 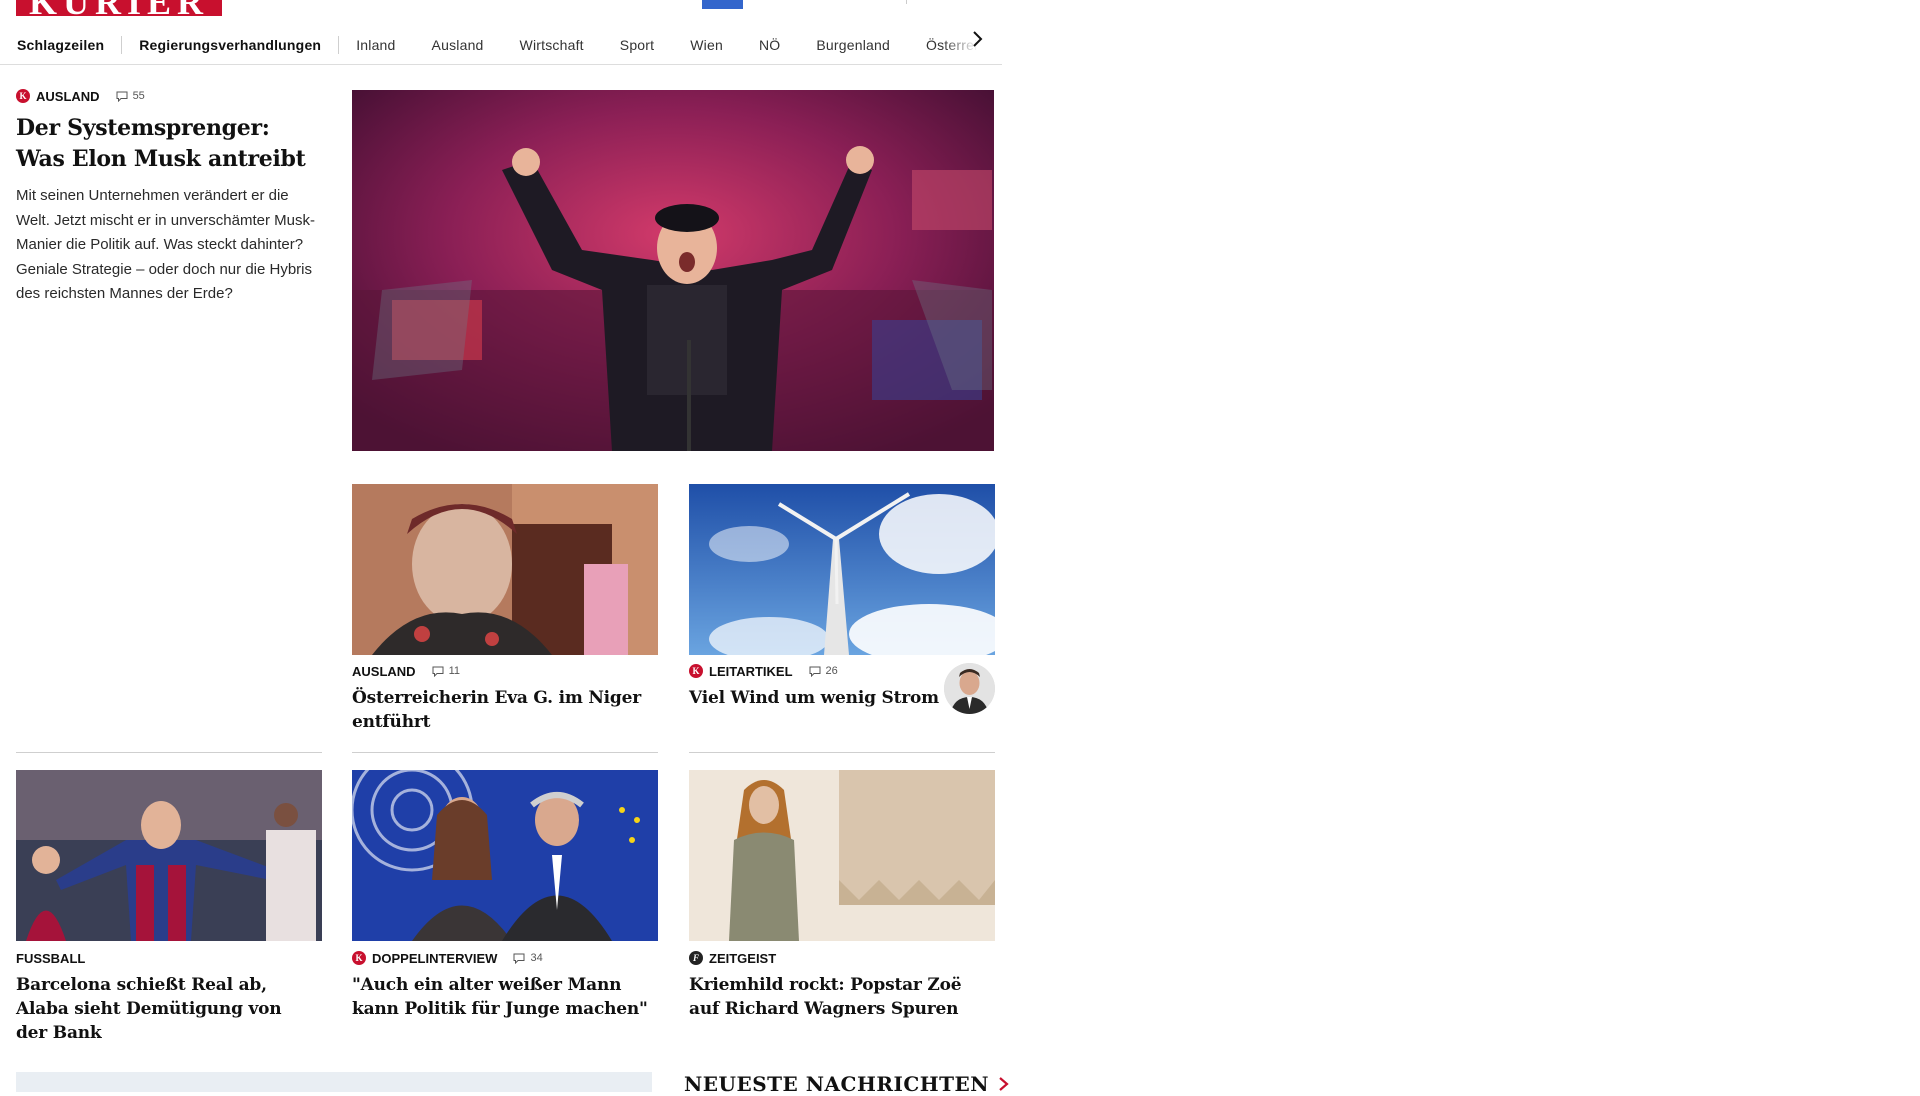 What do you see at coordinates (68, 96) in the screenshot?
I see `lead-category: AUSLAND` at bounding box center [68, 96].